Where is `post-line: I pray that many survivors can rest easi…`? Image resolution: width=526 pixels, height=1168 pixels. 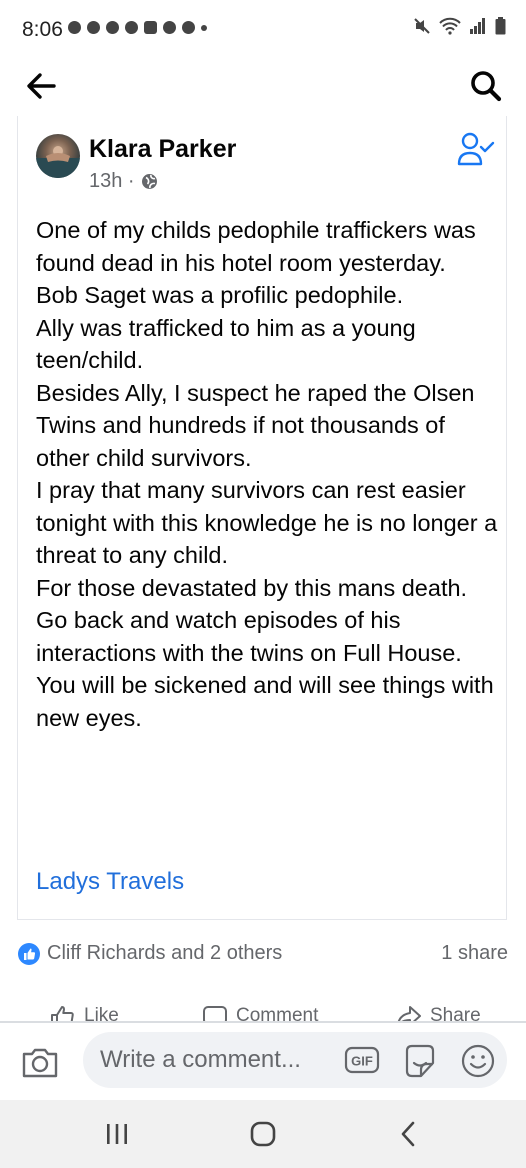
post-line: I pray that many survivors can rest easi… is located at coordinates (267, 522).